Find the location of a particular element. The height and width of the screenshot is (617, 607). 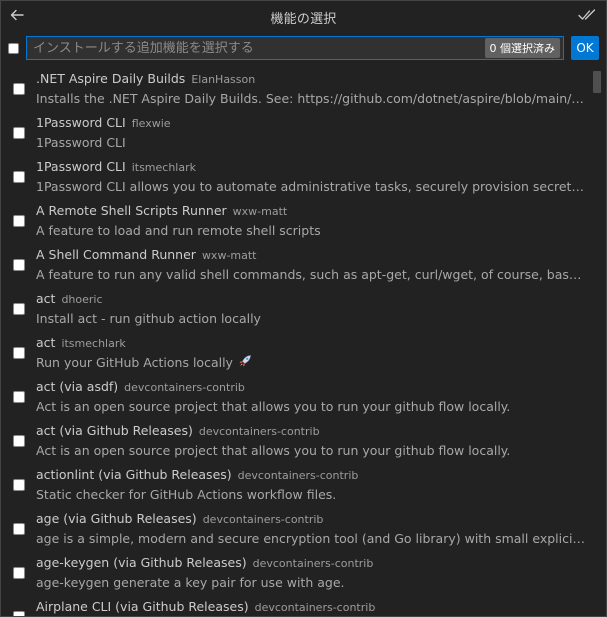

item-description: Install act - run github action locally is located at coordinates (148, 318).